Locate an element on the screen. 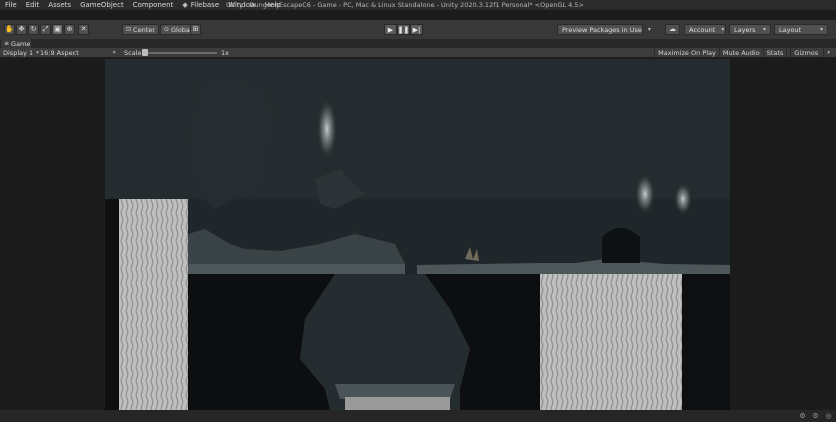  lighting-icon: ⚙ is located at coordinates (802, 416).